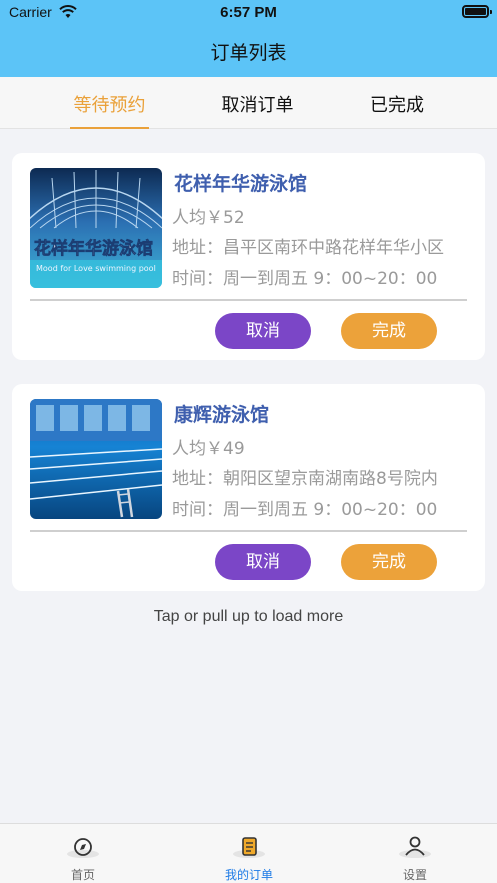 This screenshot has width=497, height=883. I want to click on tabbar-item-home: 首页, so click(83, 853).